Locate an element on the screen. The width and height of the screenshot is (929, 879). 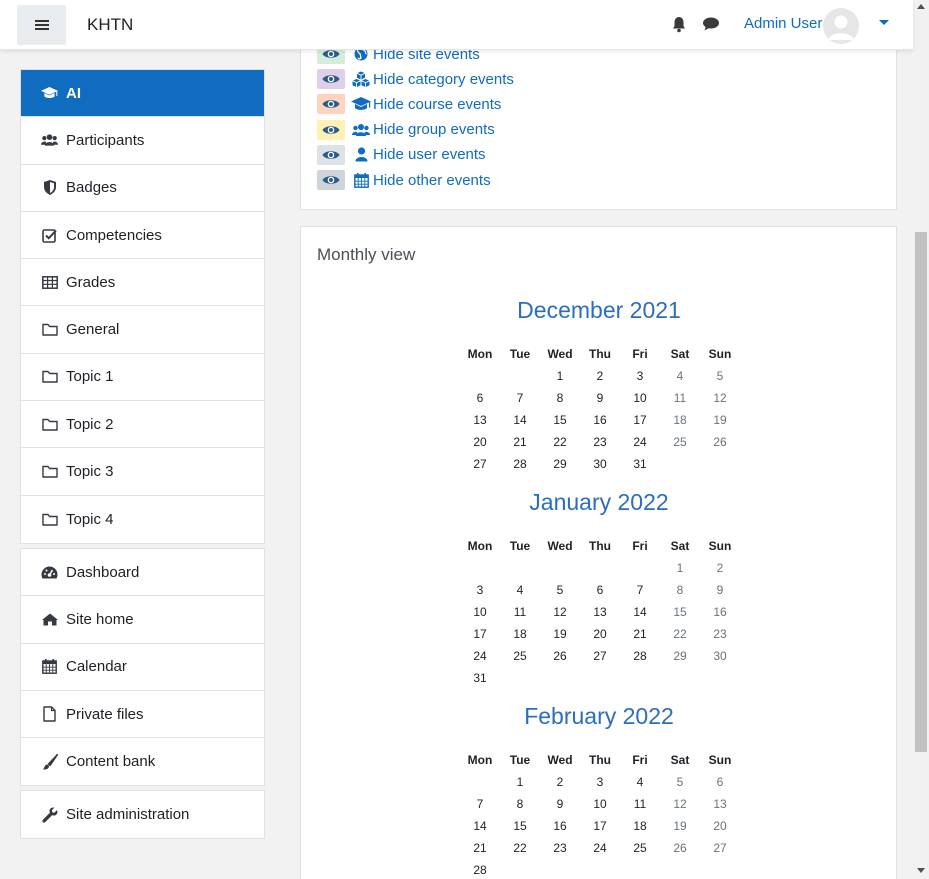
nav-item-topic-1: Topic 1 is located at coordinates (142, 378).